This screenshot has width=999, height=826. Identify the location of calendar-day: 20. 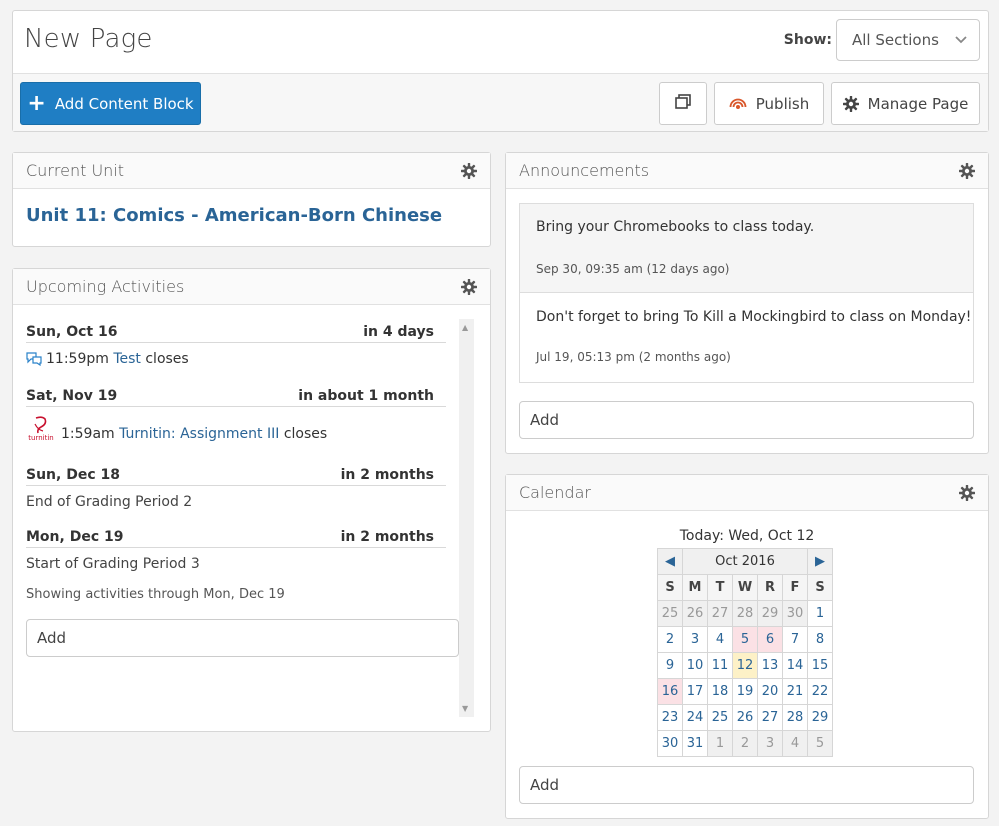
(770, 691).